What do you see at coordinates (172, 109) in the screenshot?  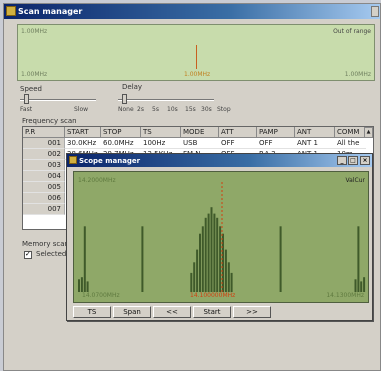 I see `delay-tick-10s: 10s` at bounding box center [172, 109].